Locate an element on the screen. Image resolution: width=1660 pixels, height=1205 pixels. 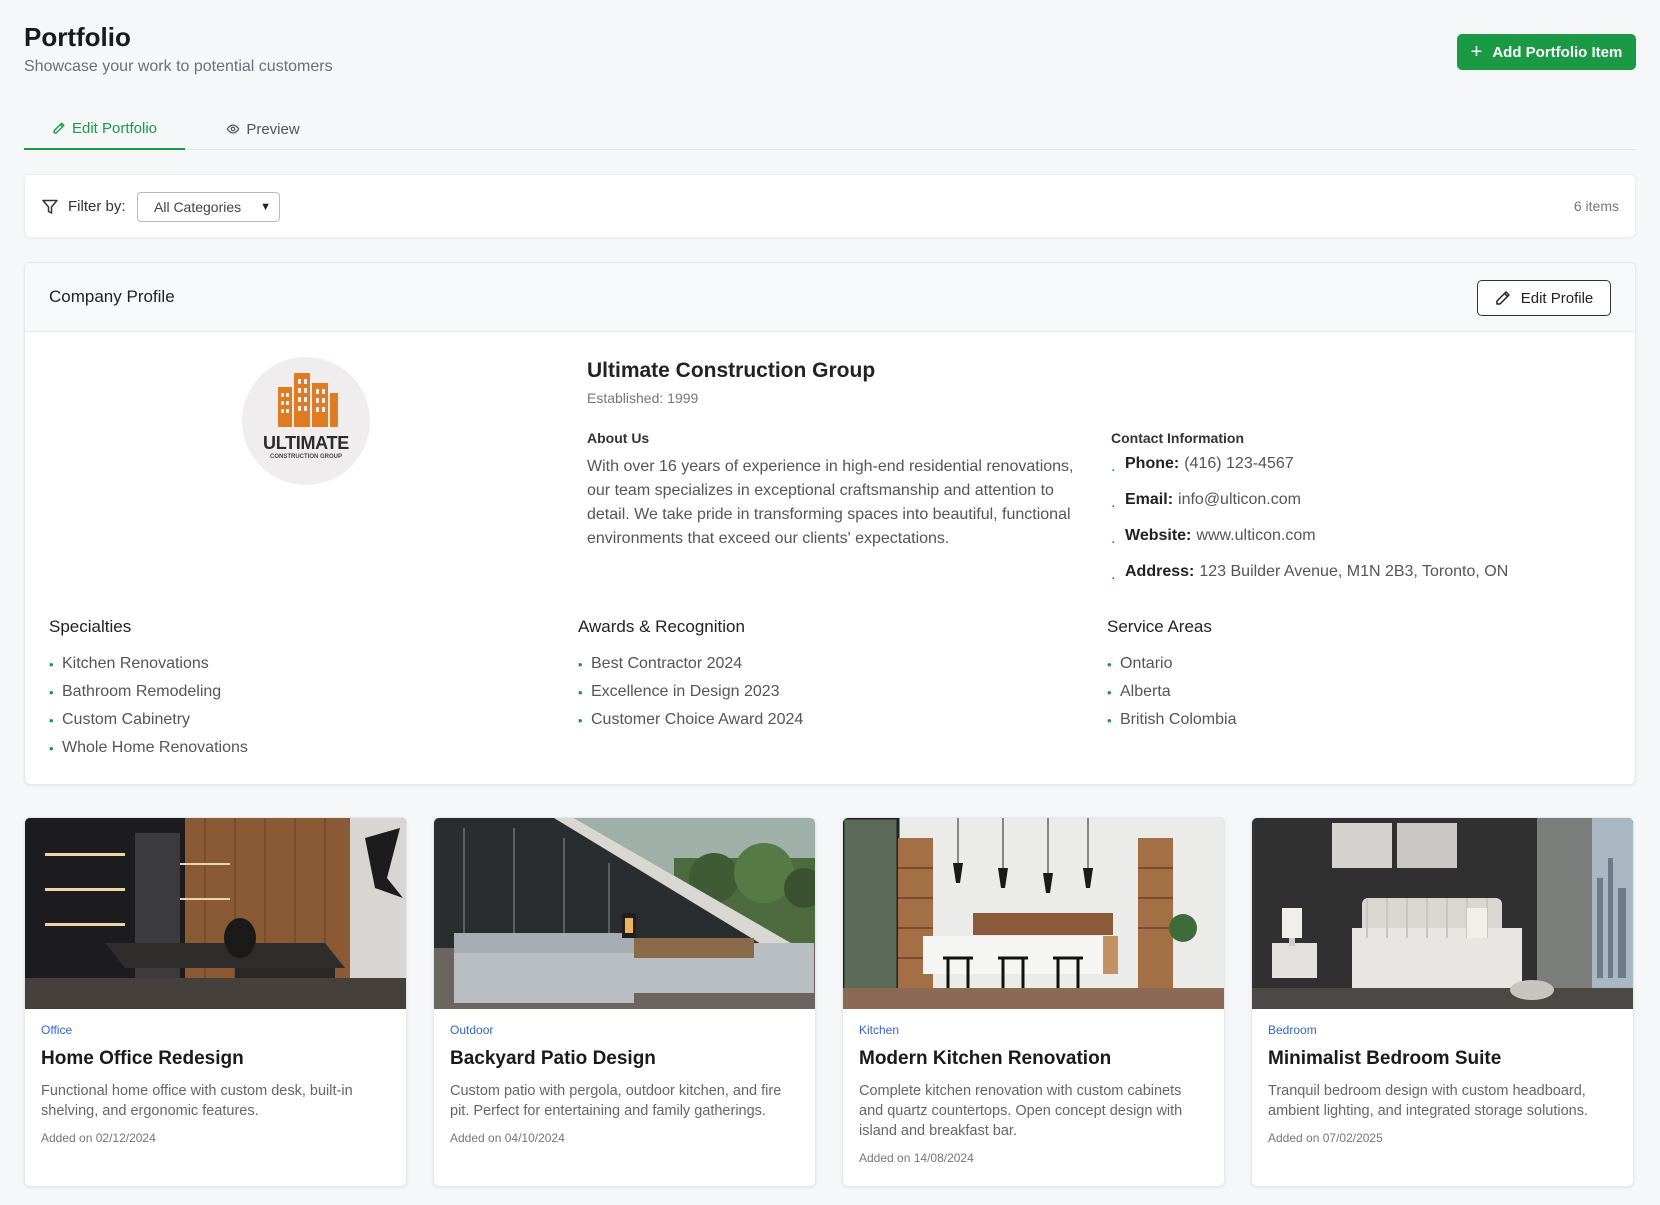
list-item: • Ontario is located at coordinates (1171, 664).